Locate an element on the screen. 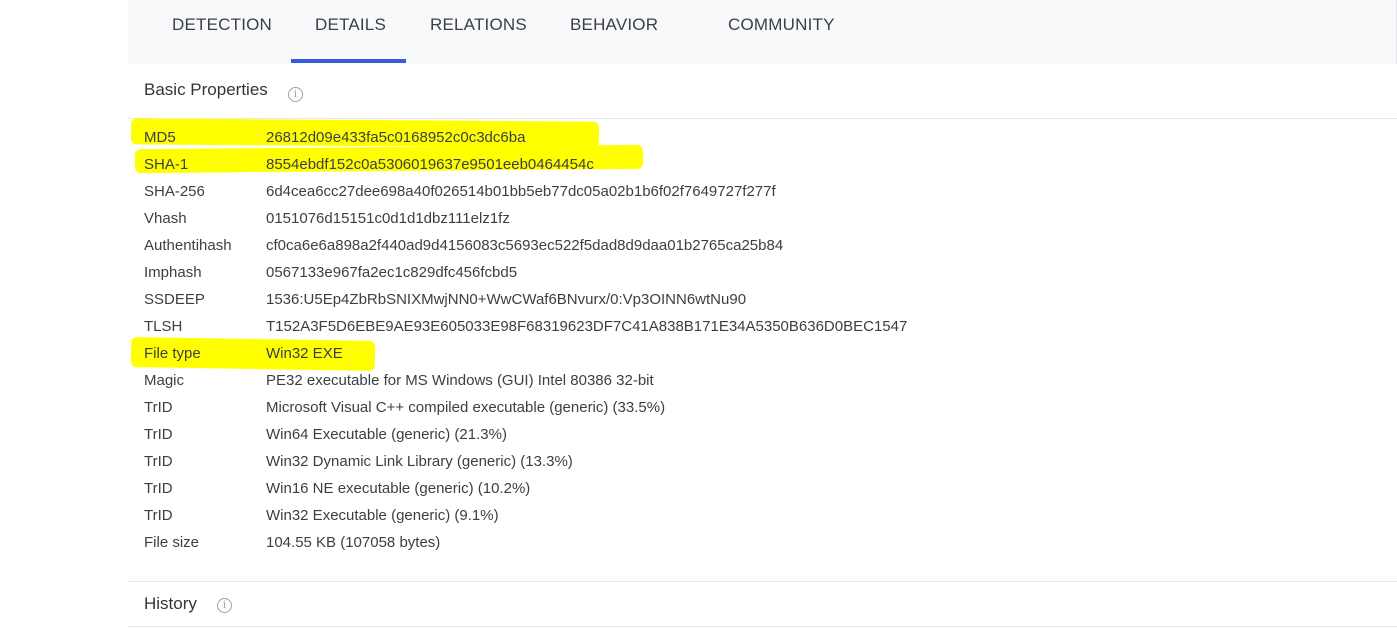 The image size is (1397, 628). basic-properties-header: Basic Properties i is located at coordinates (762, 92).